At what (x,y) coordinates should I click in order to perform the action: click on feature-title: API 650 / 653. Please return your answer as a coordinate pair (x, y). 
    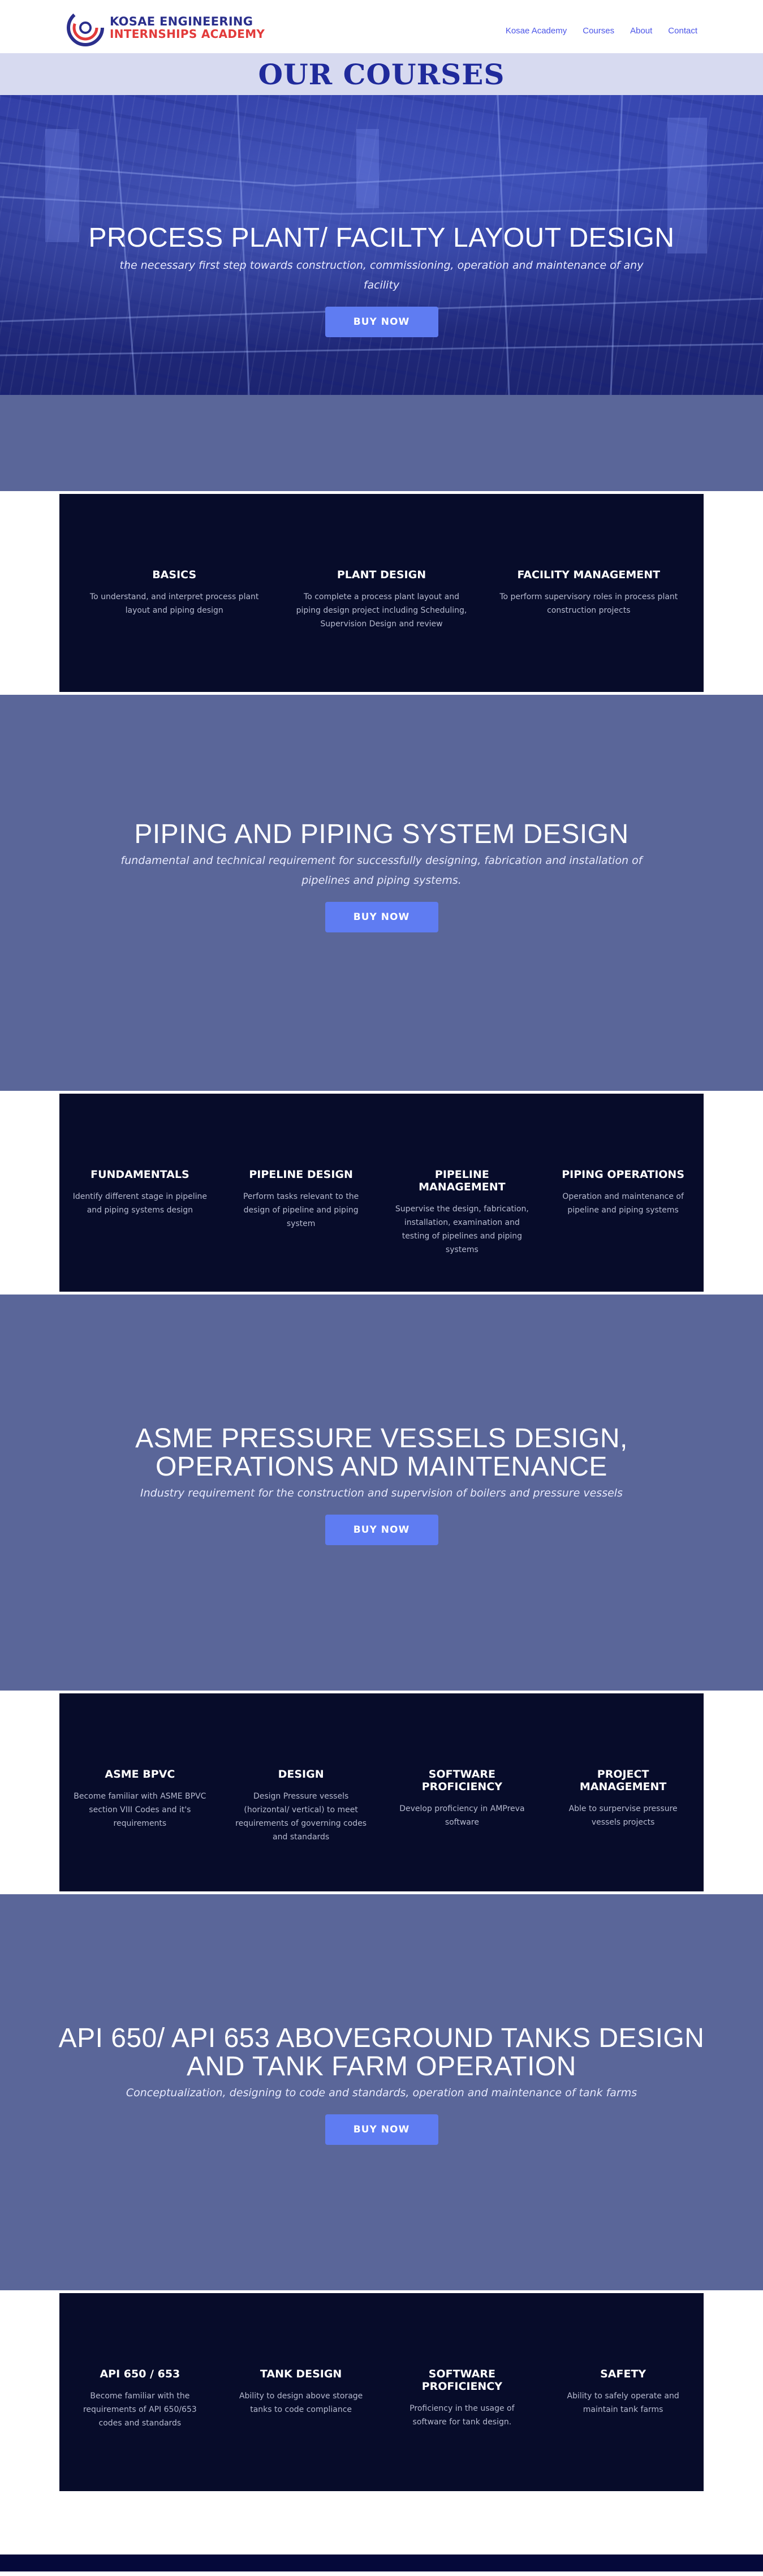
    Looking at the image, I should click on (140, 2374).